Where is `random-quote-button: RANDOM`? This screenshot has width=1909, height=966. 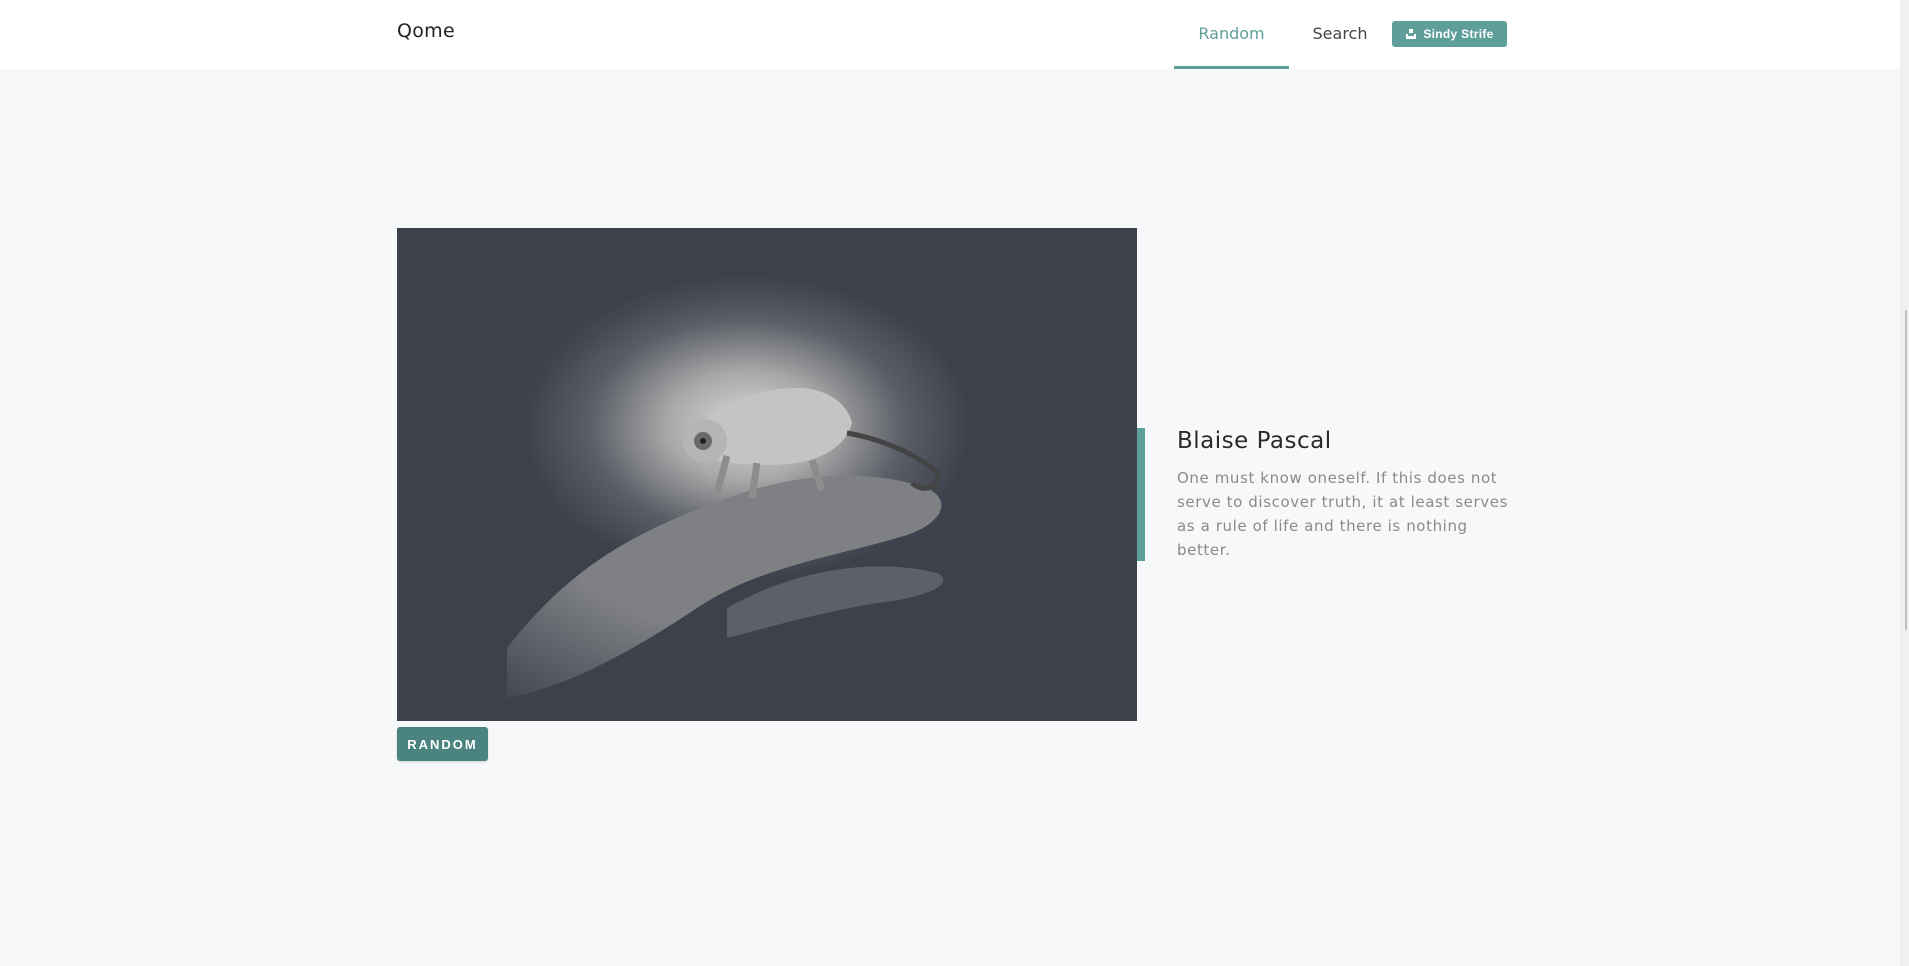
random-quote-button: RANDOM is located at coordinates (442, 744).